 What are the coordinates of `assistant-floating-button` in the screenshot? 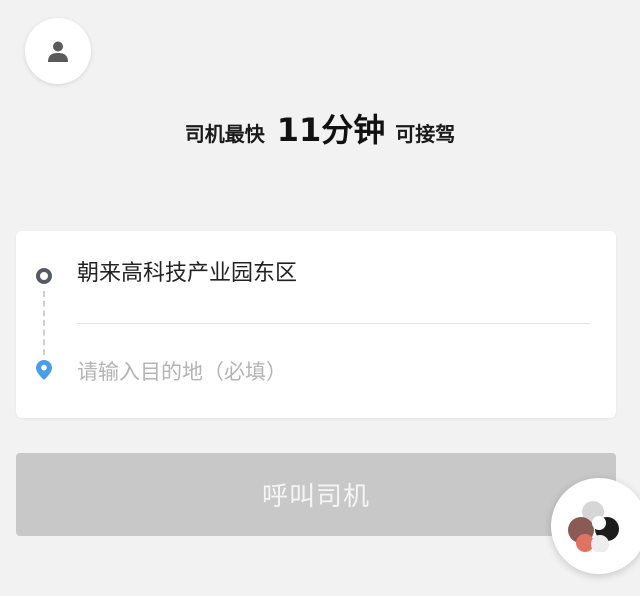 It's located at (595, 526).